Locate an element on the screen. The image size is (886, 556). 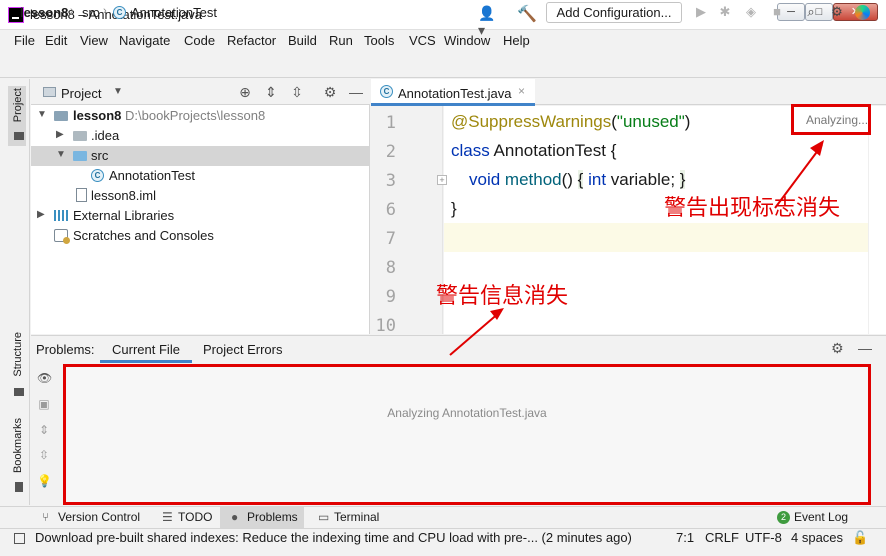
menu-navigate: Navigate is located at coordinates (144, 40).